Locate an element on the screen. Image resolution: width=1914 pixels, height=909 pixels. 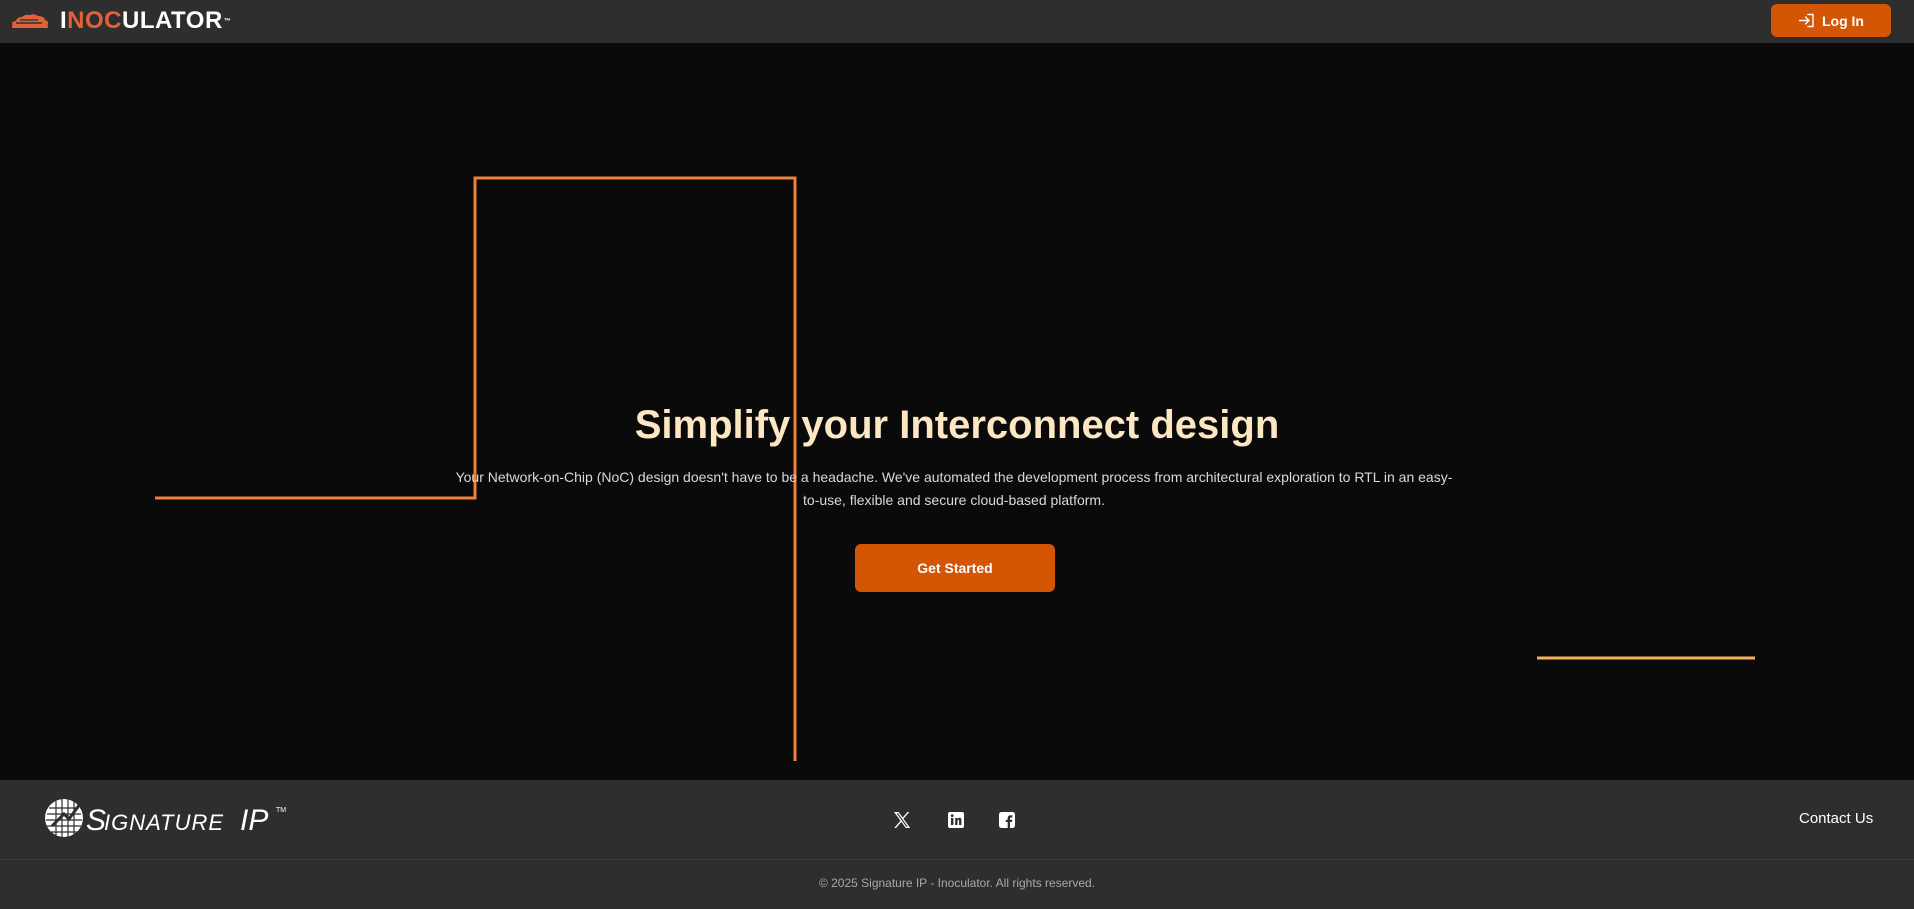
get-started-button: Get Started is located at coordinates (955, 568).